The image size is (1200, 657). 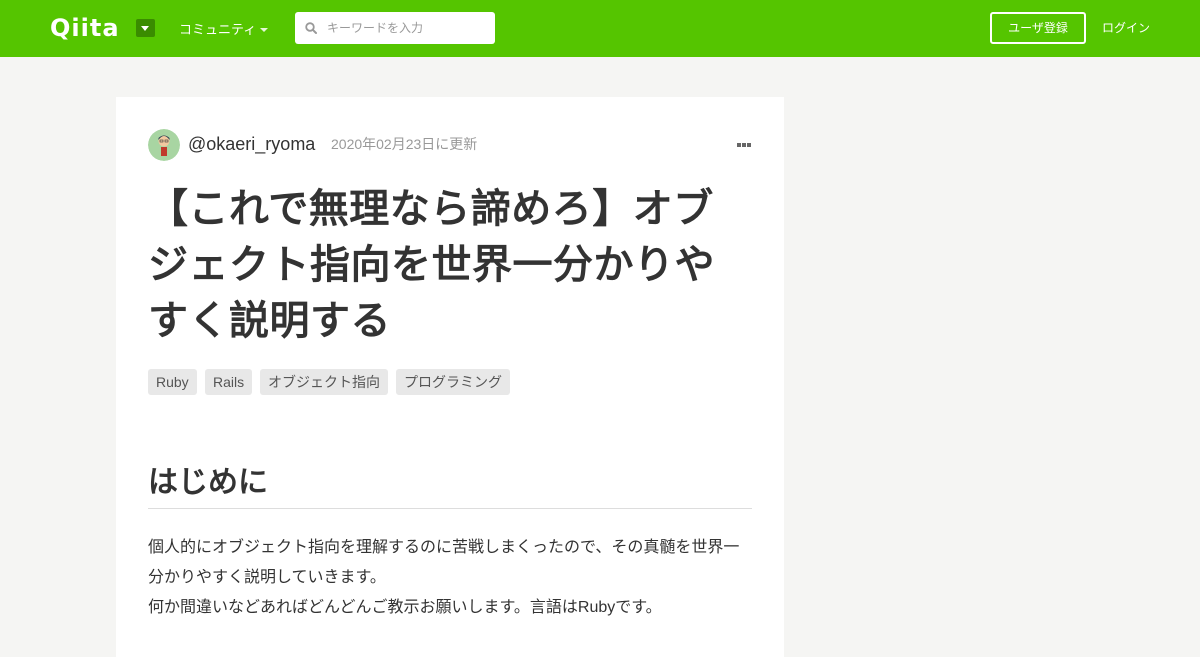 What do you see at coordinates (431, 265) in the screenshot?
I see `article-title: 【これで無理なら諦めろ】オブジェクト指向を世界一分かりやすく説明する` at bounding box center [431, 265].